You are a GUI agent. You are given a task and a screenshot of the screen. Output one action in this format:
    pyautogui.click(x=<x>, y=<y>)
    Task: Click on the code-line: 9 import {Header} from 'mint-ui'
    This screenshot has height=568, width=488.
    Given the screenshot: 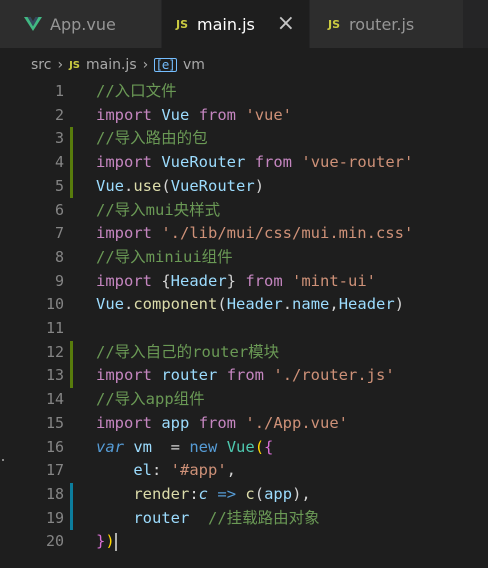 What is the action you would take?
    pyautogui.click(x=244, y=282)
    